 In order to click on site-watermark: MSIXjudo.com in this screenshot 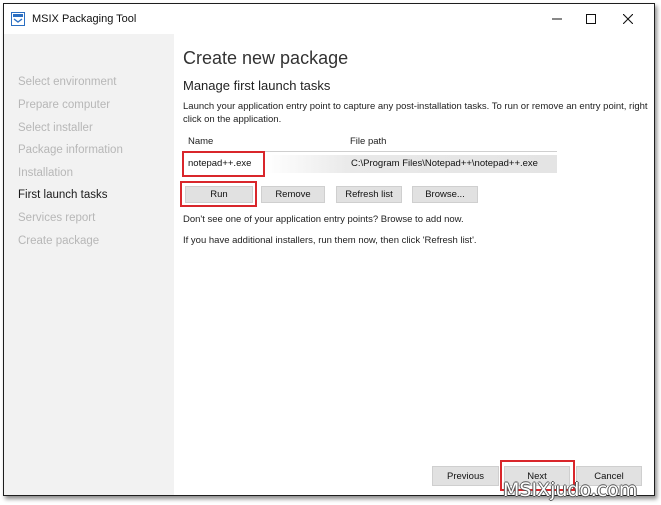, I will do `click(570, 490)`.